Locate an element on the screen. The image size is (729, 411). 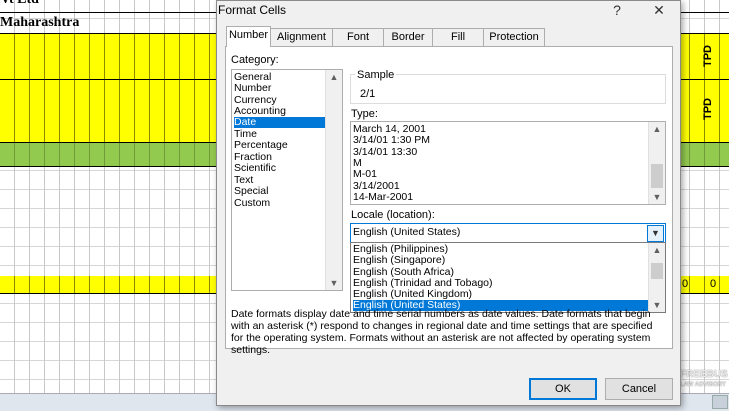
tab-alignment: Alignment is located at coordinates (301, 37).